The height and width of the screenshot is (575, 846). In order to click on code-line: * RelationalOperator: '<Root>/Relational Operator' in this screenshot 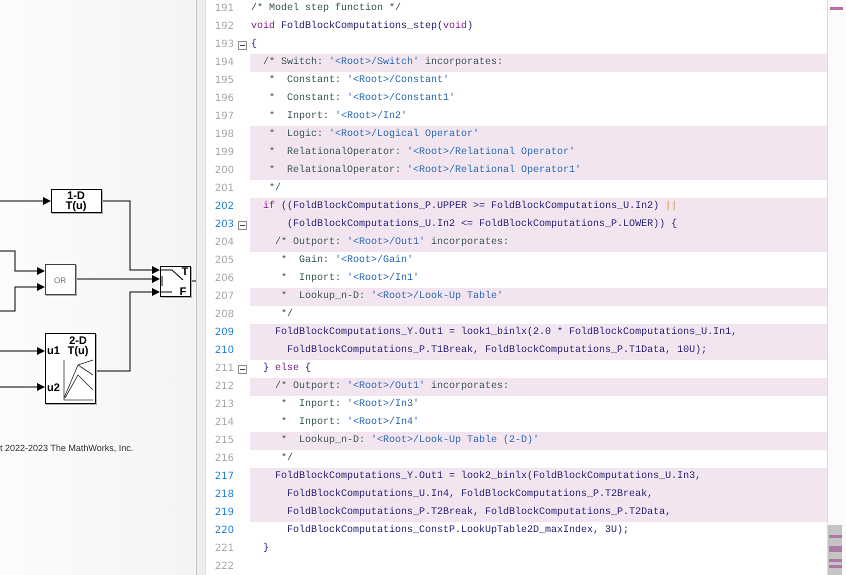, I will do `click(422, 152)`.